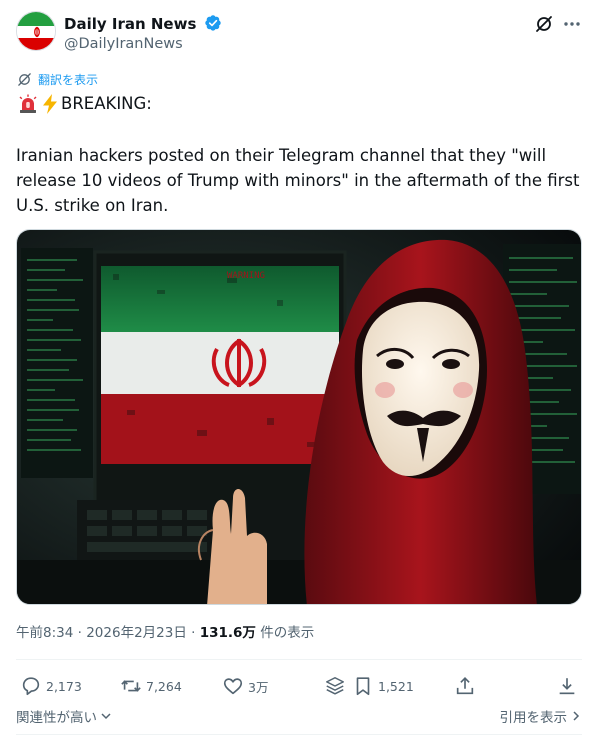 The height and width of the screenshot is (739, 598). What do you see at coordinates (130, 24) in the screenshot?
I see `author-display-name: Daily Iran News` at bounding box center [130, 24].